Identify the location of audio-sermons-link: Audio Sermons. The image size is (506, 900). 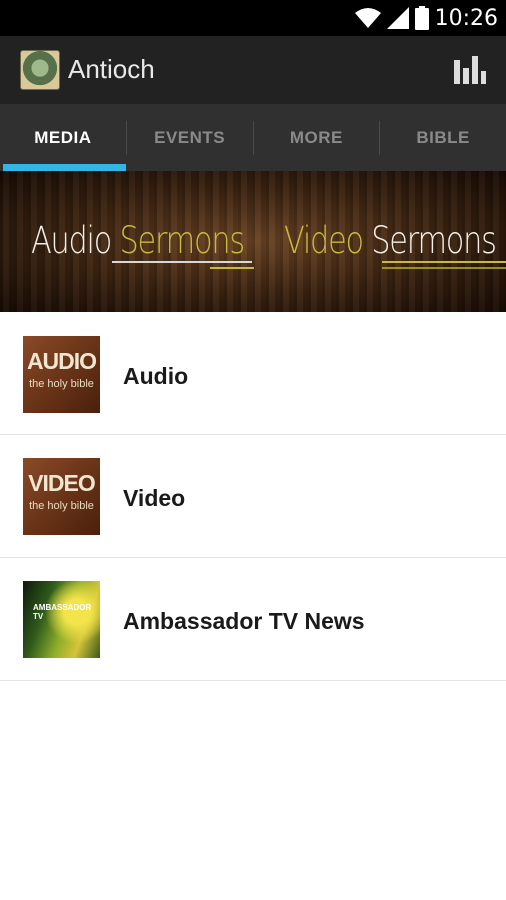
(138, 240).